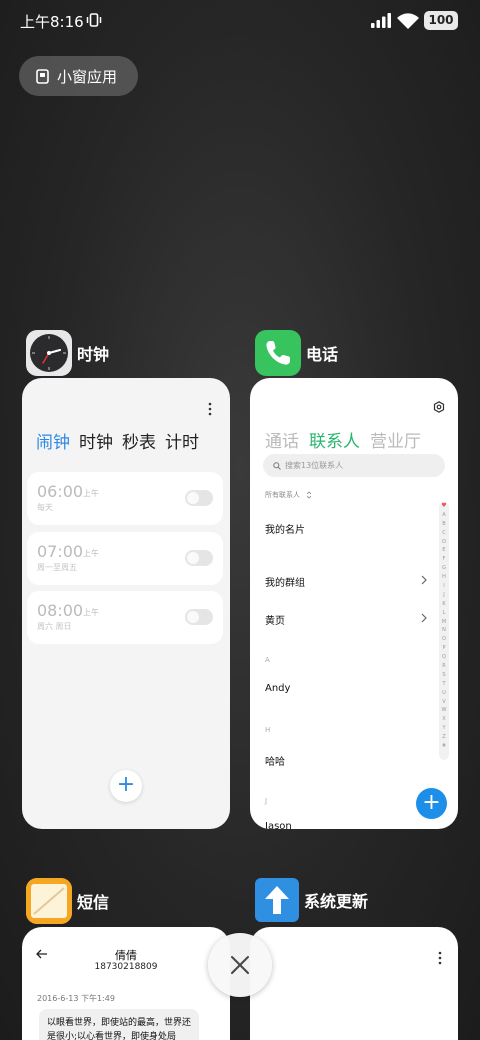 This screenshot has height=1040, width=480. What do you see at coordinates (444, 675) in the screenshot?
I see `index-letter: S` at bounding box center [444, 675].